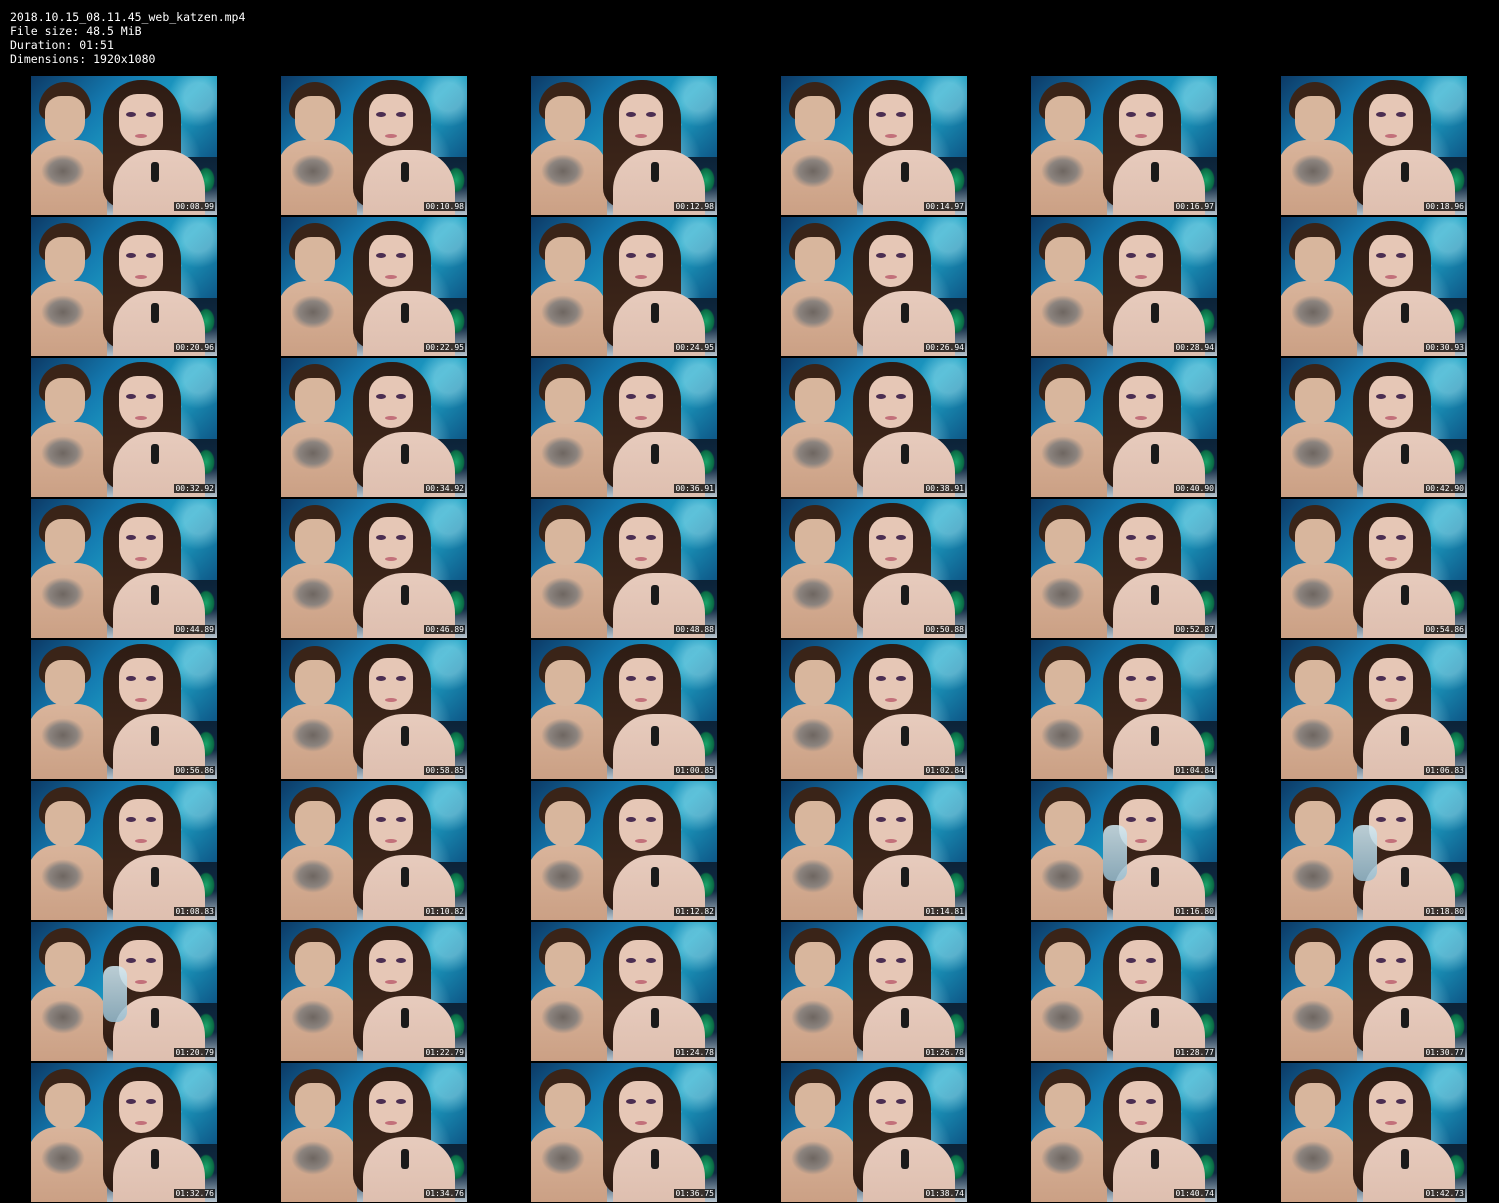 Image resolution: width=1499 pixels, height=1203 pixels. Describe the element at coordinates (444, 629) in the screenshot. I see `thumbnail-timestamp: 00:46.89` at that location.